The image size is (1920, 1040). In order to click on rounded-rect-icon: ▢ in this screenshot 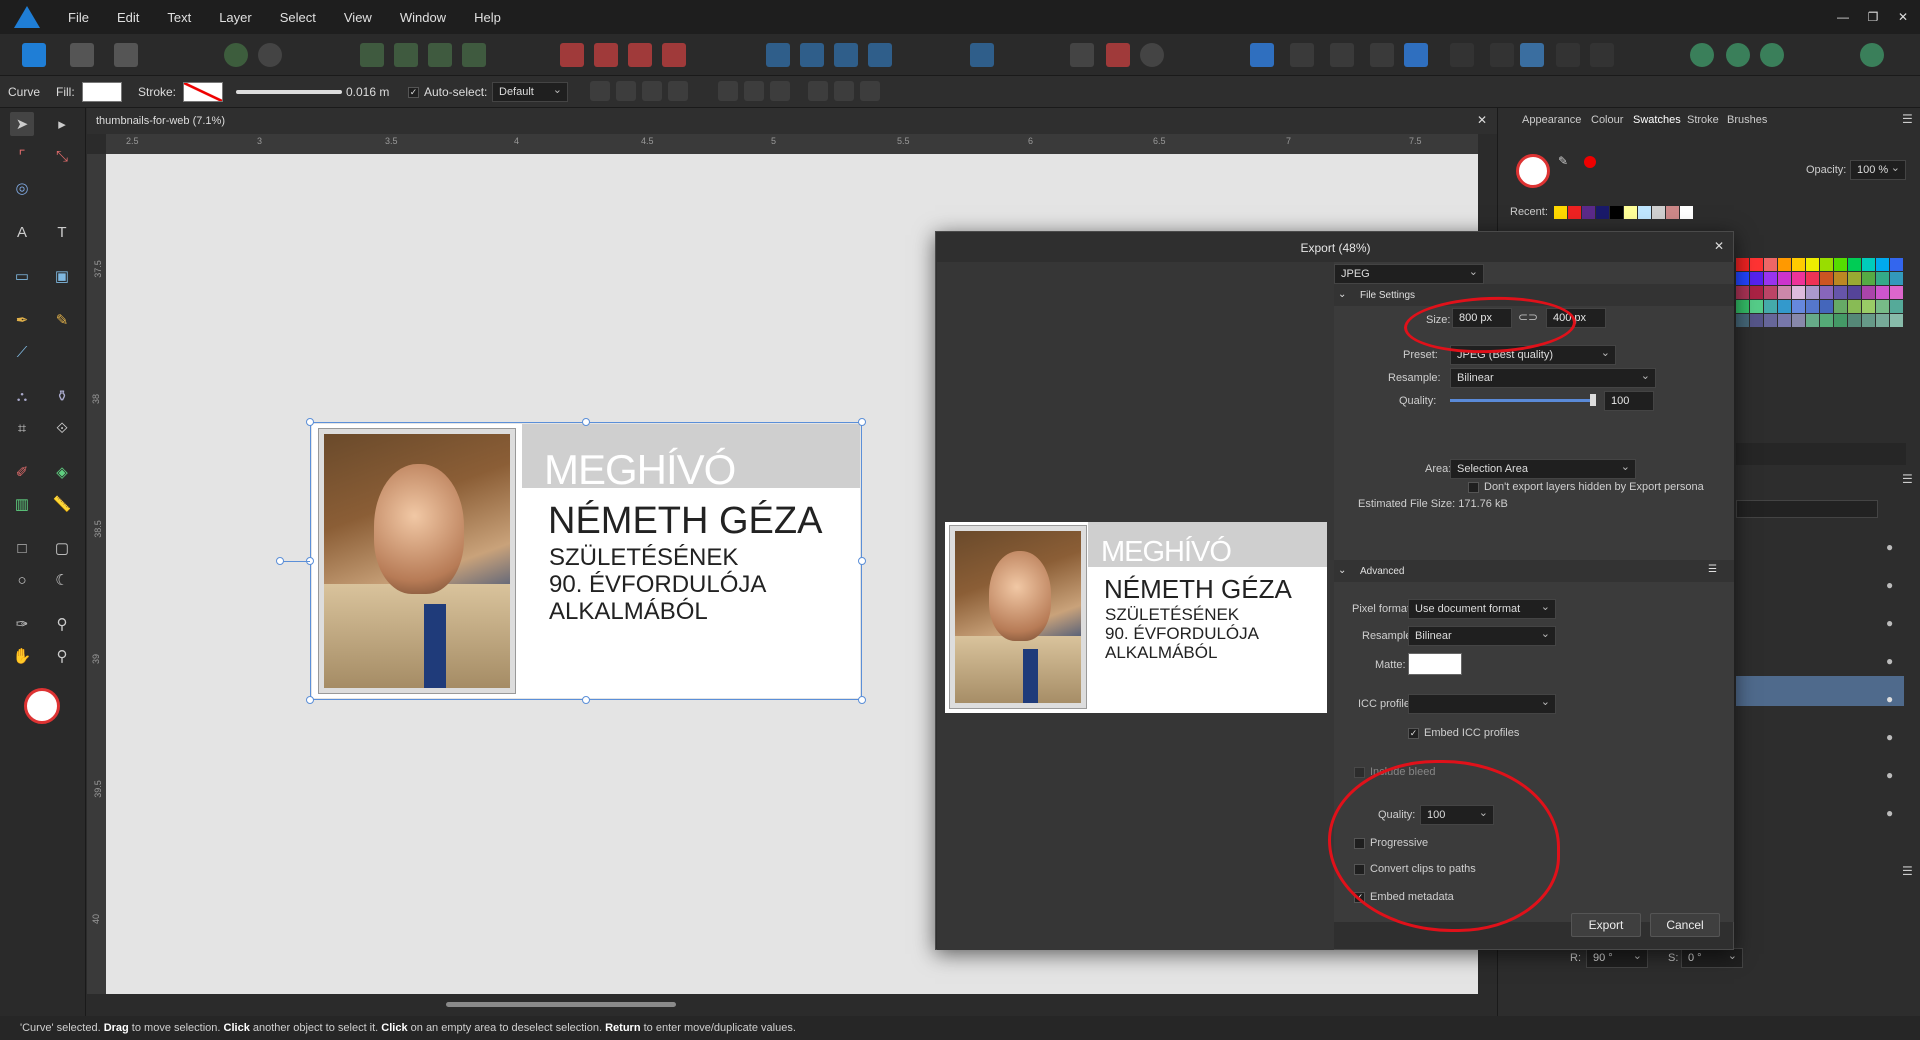, I will do `click(62, 548)`.